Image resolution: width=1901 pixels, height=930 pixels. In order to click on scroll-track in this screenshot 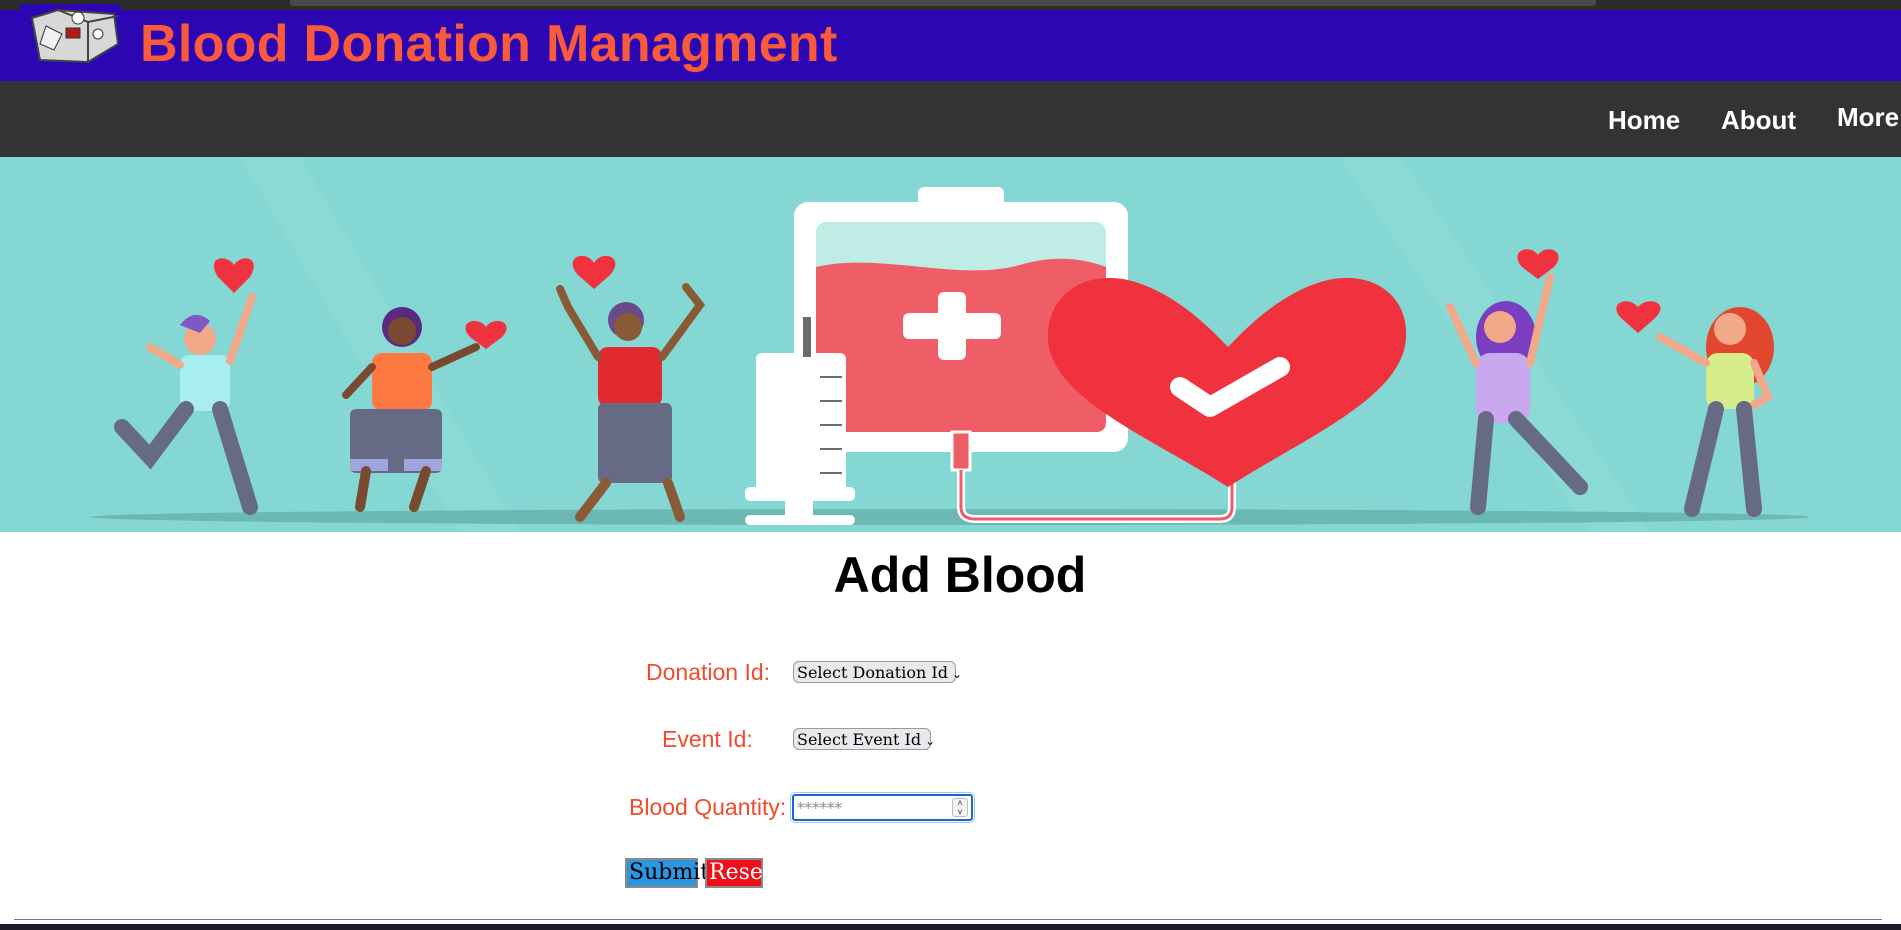, I will do `click(943, 3)`.